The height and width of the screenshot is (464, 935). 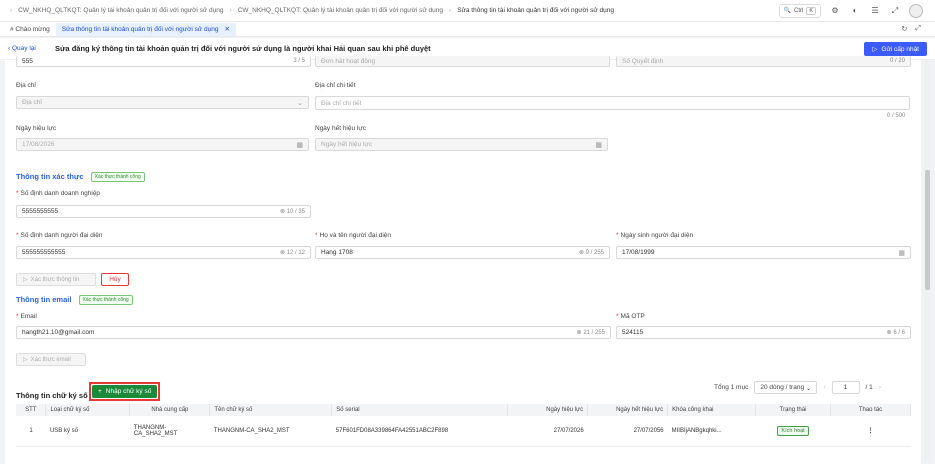 I want to click on char-count: ⊗ 12 / 12, so click(x=292, y=253).